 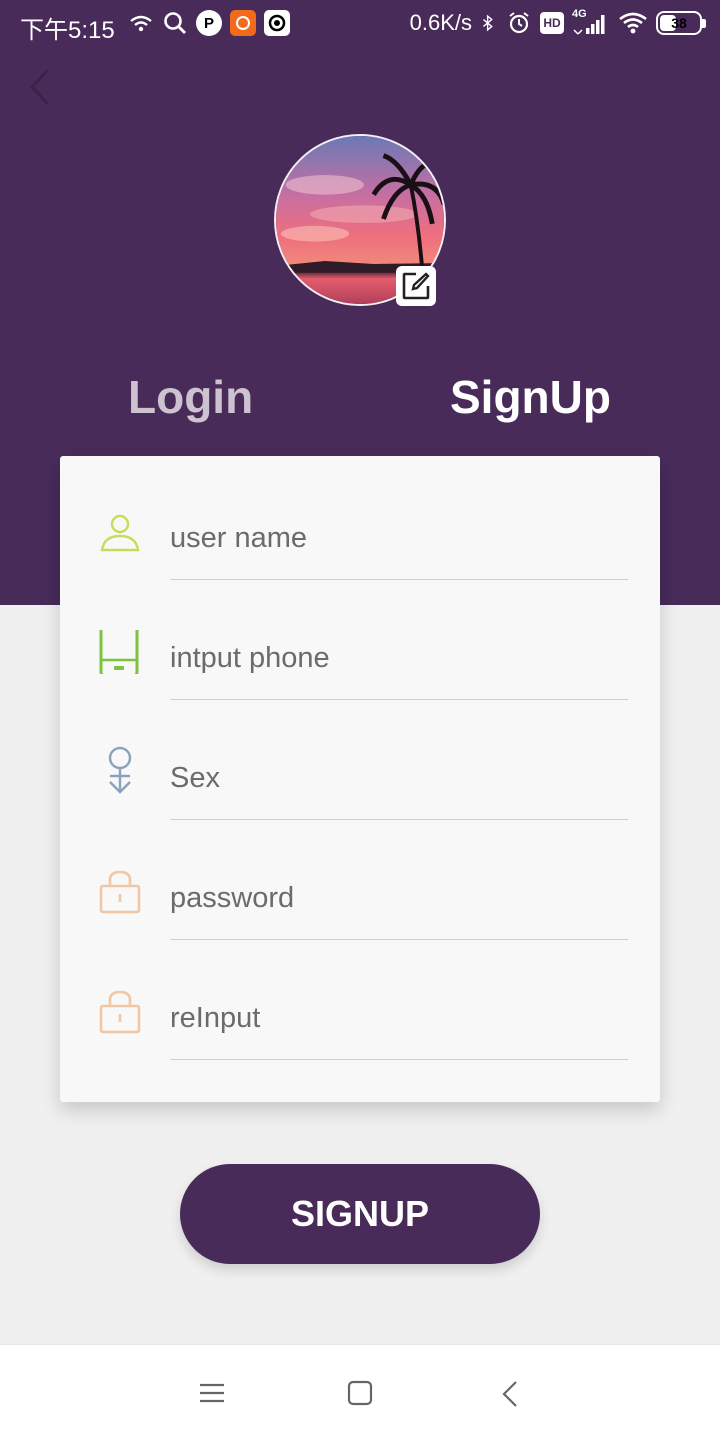 What do you see at coordinates (40, 87) in the screenshot?
I see `chevron-left-icon` at bounding box center [40, 87].